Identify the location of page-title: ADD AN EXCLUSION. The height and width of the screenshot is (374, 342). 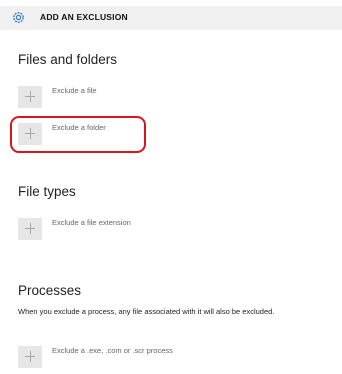
(84, 17).